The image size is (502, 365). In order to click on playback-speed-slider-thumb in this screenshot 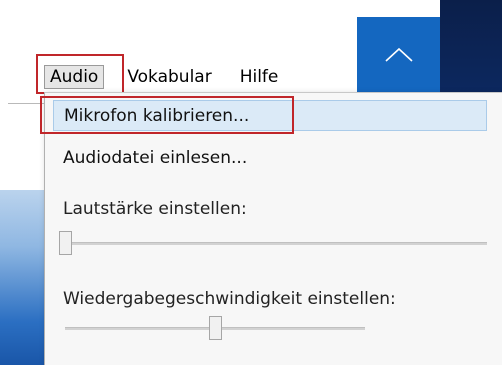, I will do `click(215, 328)`.